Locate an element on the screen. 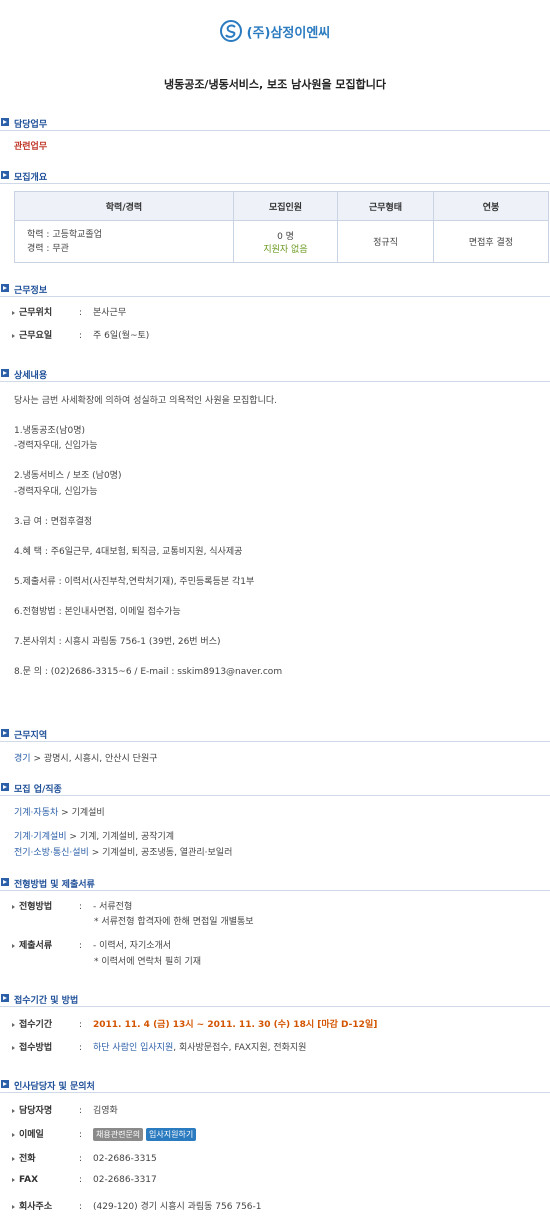  section-work-info: 근무정보 is located at coordinates (275, 290).